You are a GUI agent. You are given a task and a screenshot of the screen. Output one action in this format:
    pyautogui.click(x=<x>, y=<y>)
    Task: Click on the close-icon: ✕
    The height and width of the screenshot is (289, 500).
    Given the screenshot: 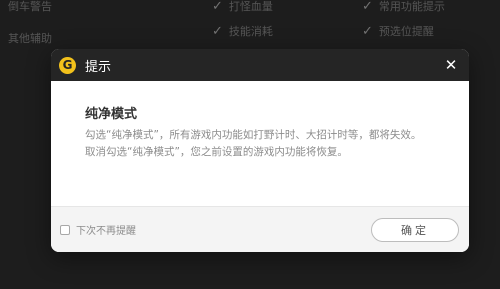 What is the action you would take?
    pyautogui.click(x=451, y=65)
    